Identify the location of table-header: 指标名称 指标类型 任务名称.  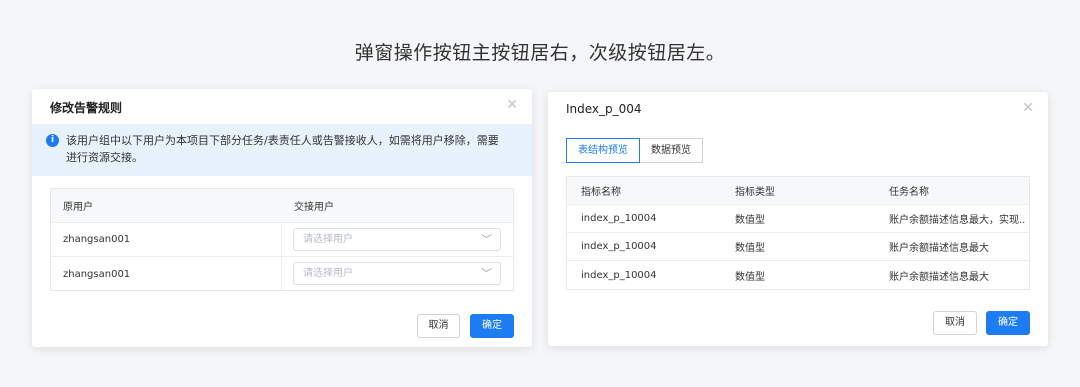
(798, 191).